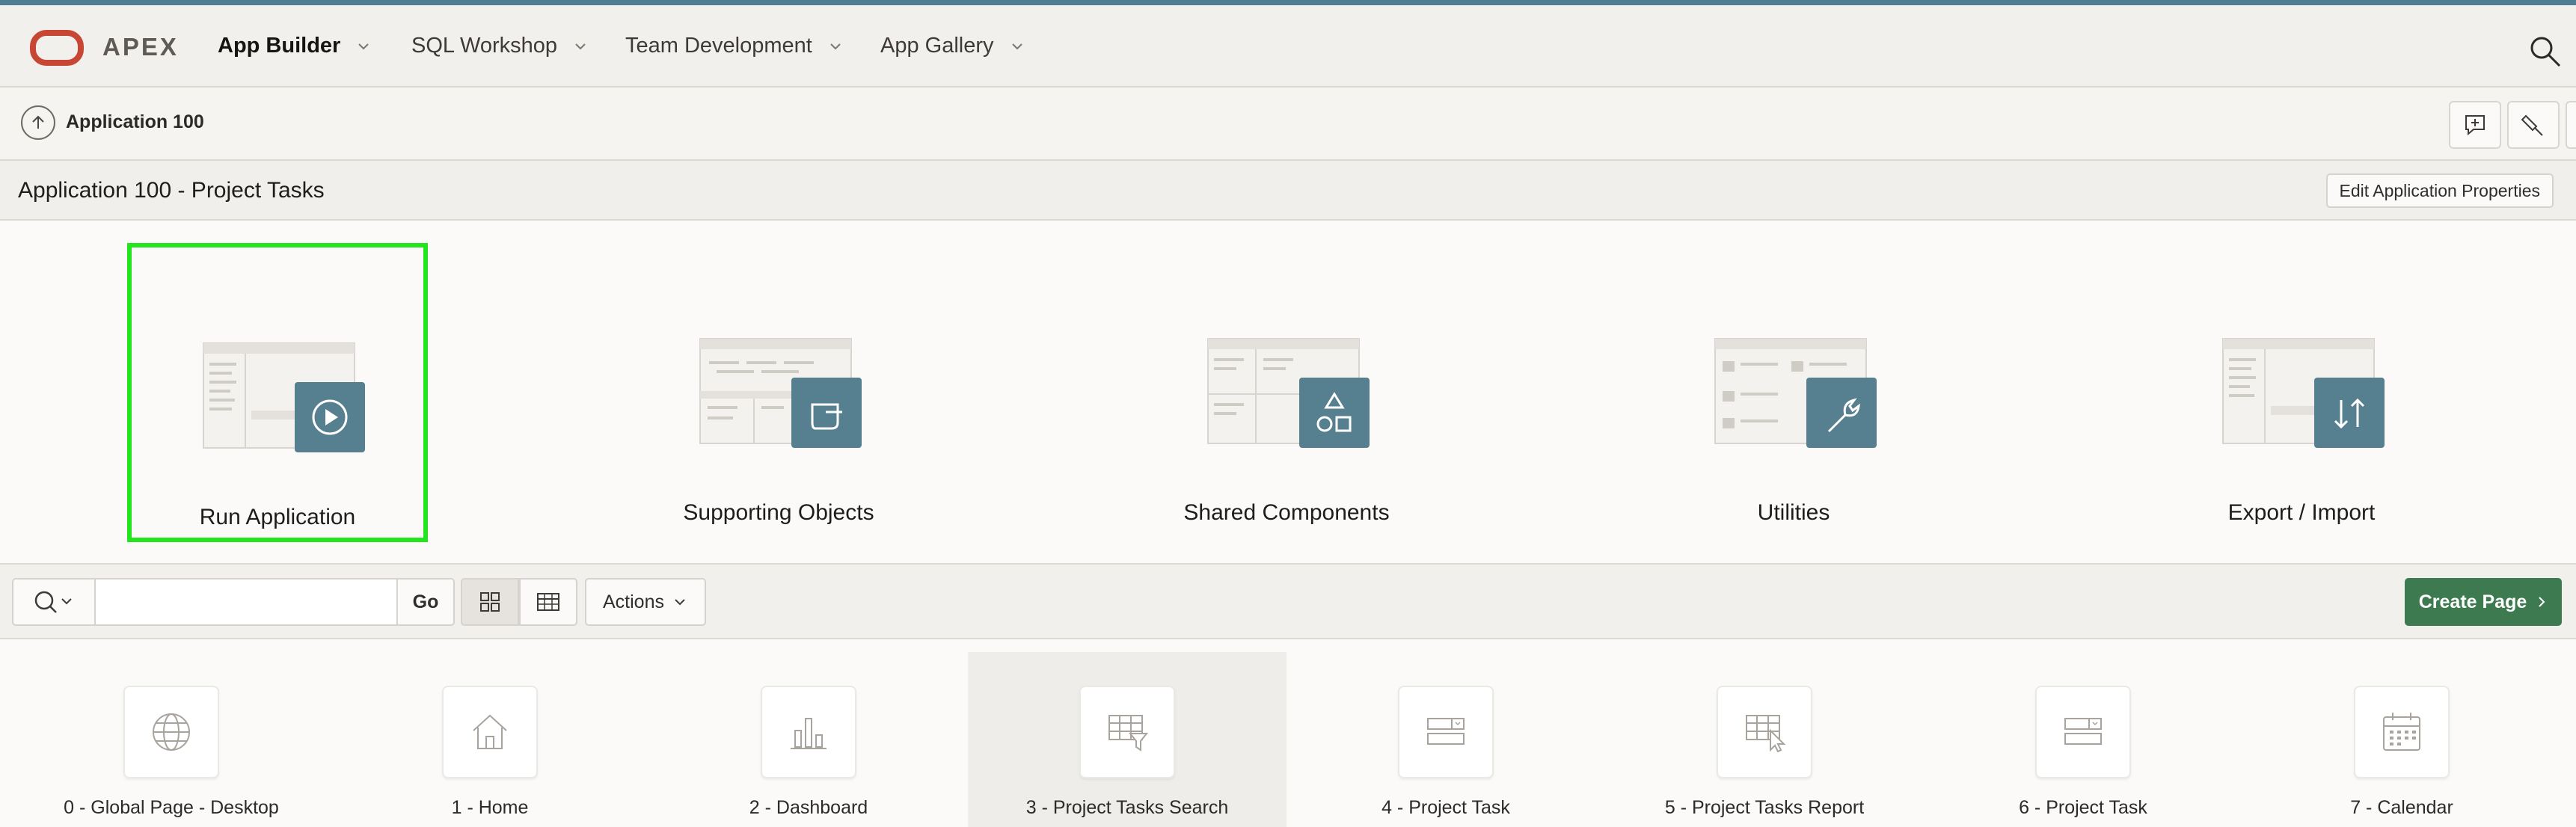 This screenshot has width=2576, height=827. I want to click on page-label: 6 - Project Task, so click(2083, 807).